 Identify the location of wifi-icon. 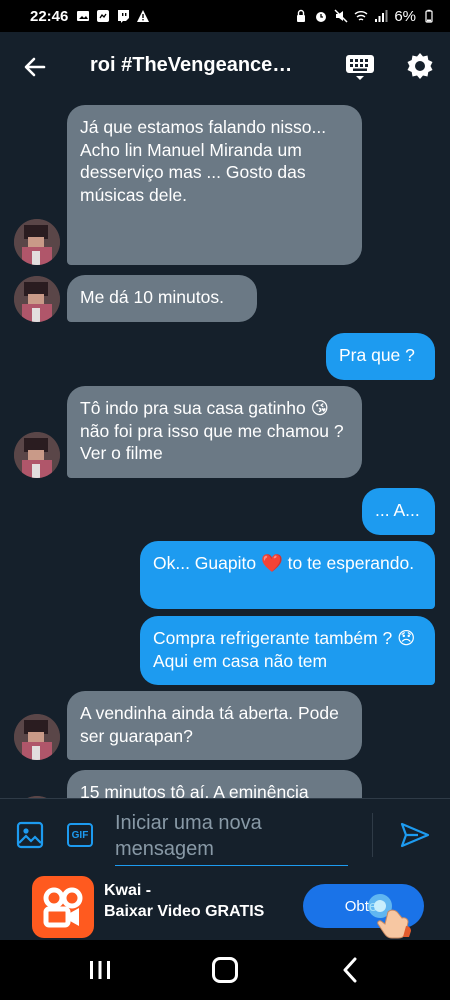
(361, 16).